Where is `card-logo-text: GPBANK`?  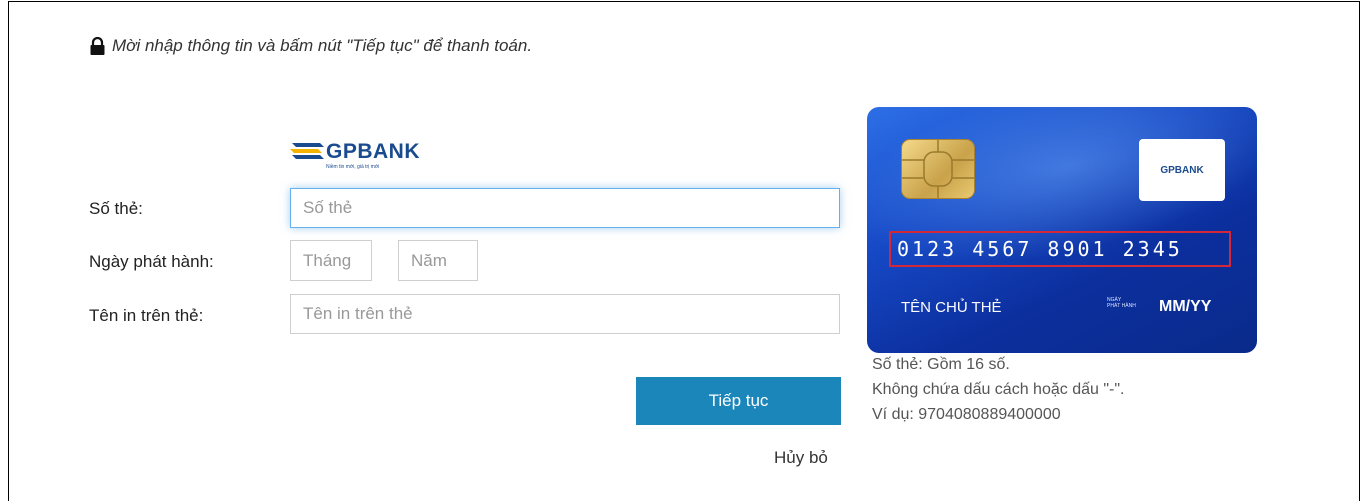 card-logo-text: GPBANK is located at coordinates (1182, 170).